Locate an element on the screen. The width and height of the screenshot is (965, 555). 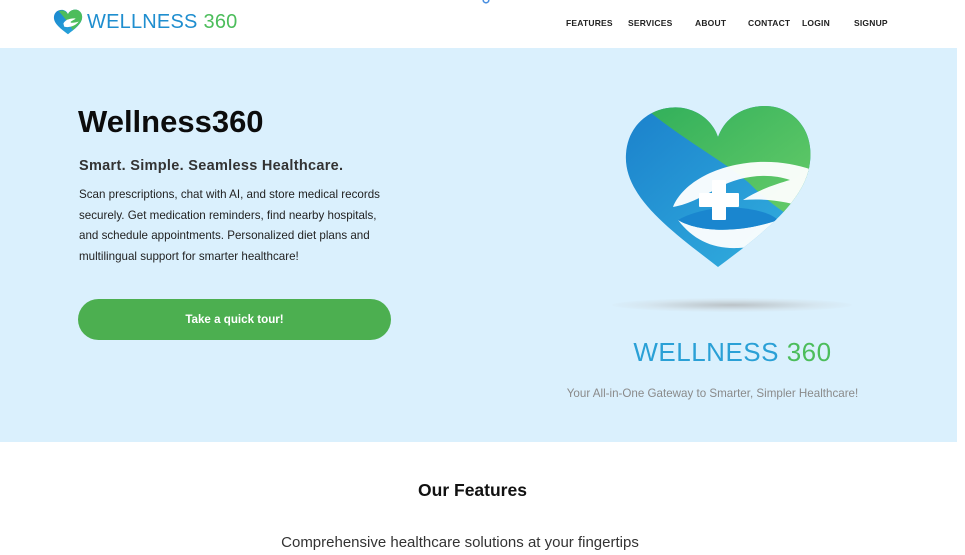
quick-tour-button: Take a quick tour! is located at coordinates (234, 319).